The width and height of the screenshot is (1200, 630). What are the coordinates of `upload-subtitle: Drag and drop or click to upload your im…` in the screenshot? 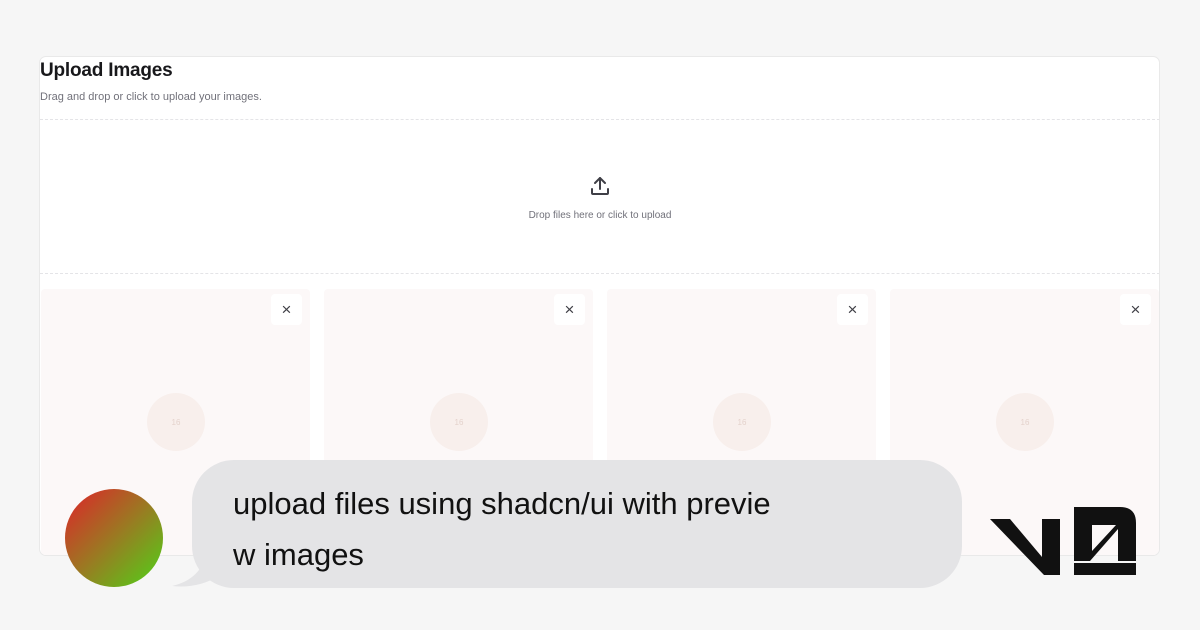 It's located at (151, 97).